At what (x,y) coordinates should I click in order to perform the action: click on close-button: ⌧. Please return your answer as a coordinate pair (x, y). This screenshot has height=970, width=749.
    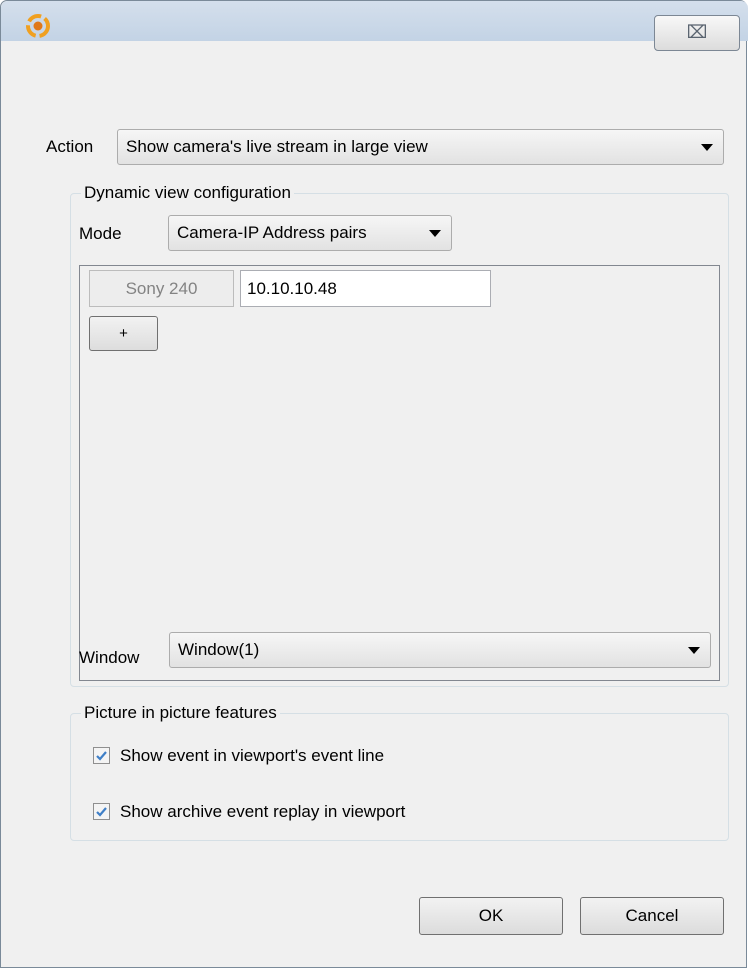
    Looking at the image, I should click on (697, 33).